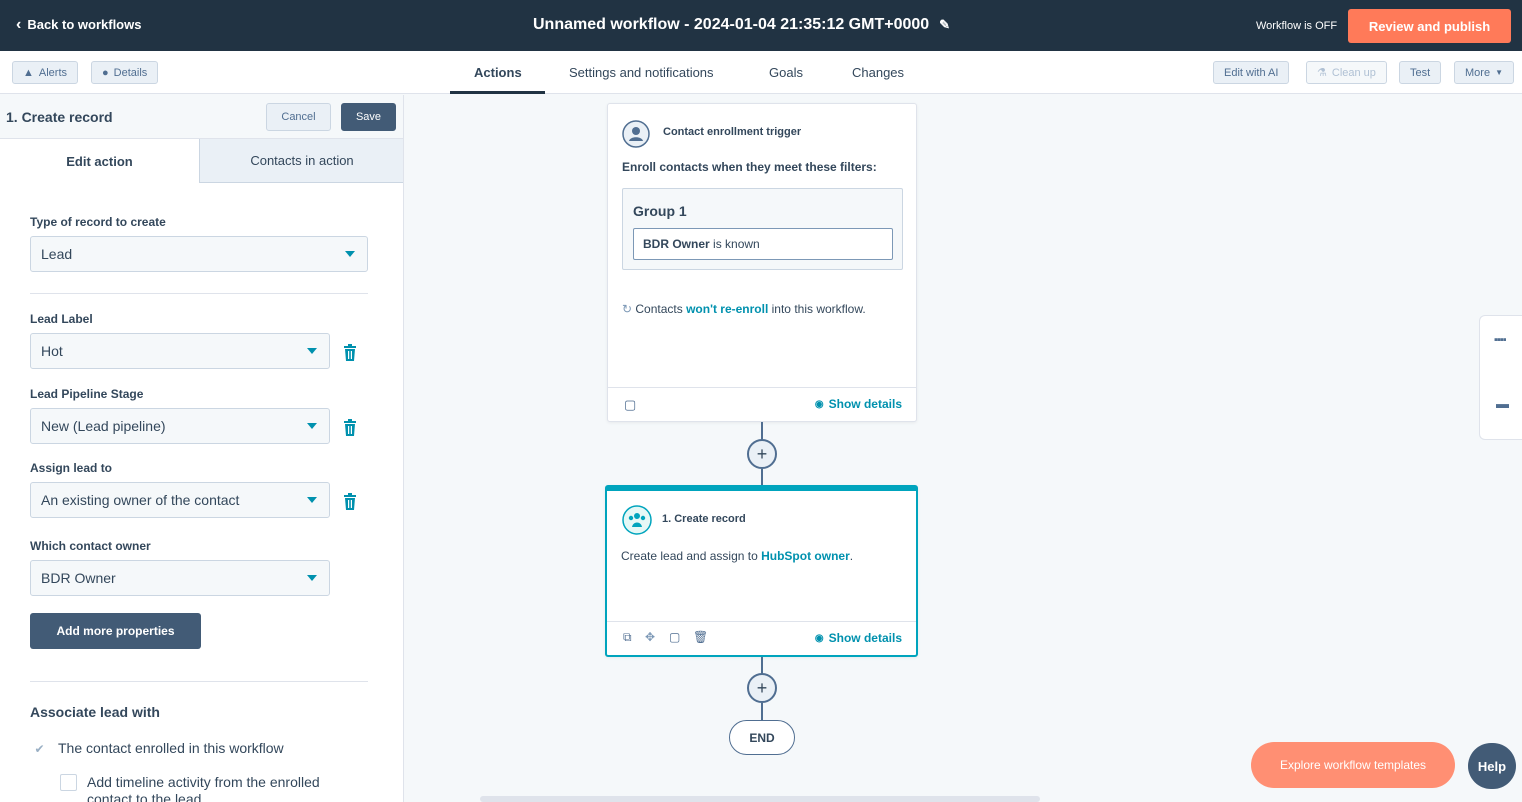  What do you see at coordinates (71, 468) in the screenshot?
I see `assign-lead-label: Assign lead to` at bounding box center [71, 468].